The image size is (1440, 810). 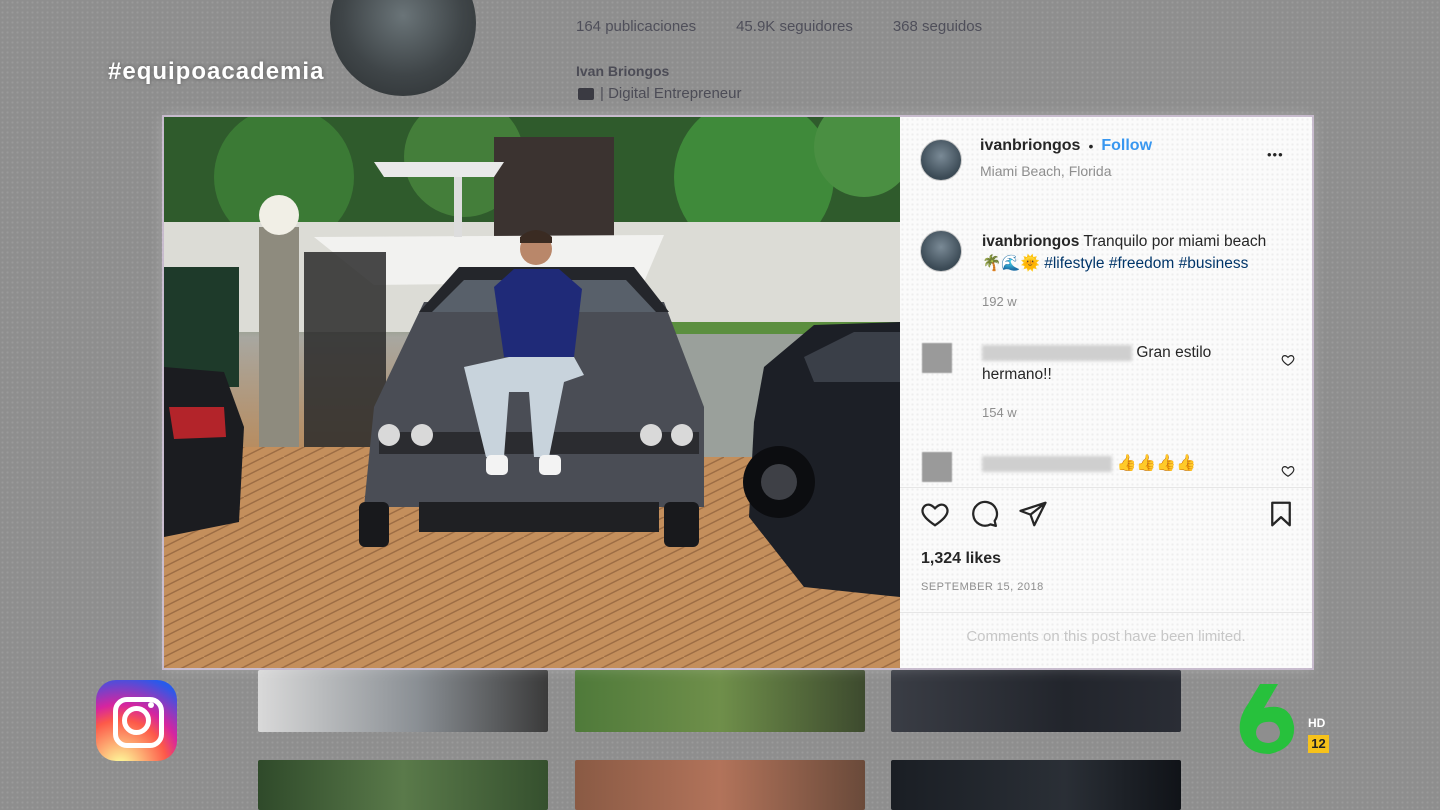 I want to click on caption-username: ivanbriongos, so click(x=1030, y=241).